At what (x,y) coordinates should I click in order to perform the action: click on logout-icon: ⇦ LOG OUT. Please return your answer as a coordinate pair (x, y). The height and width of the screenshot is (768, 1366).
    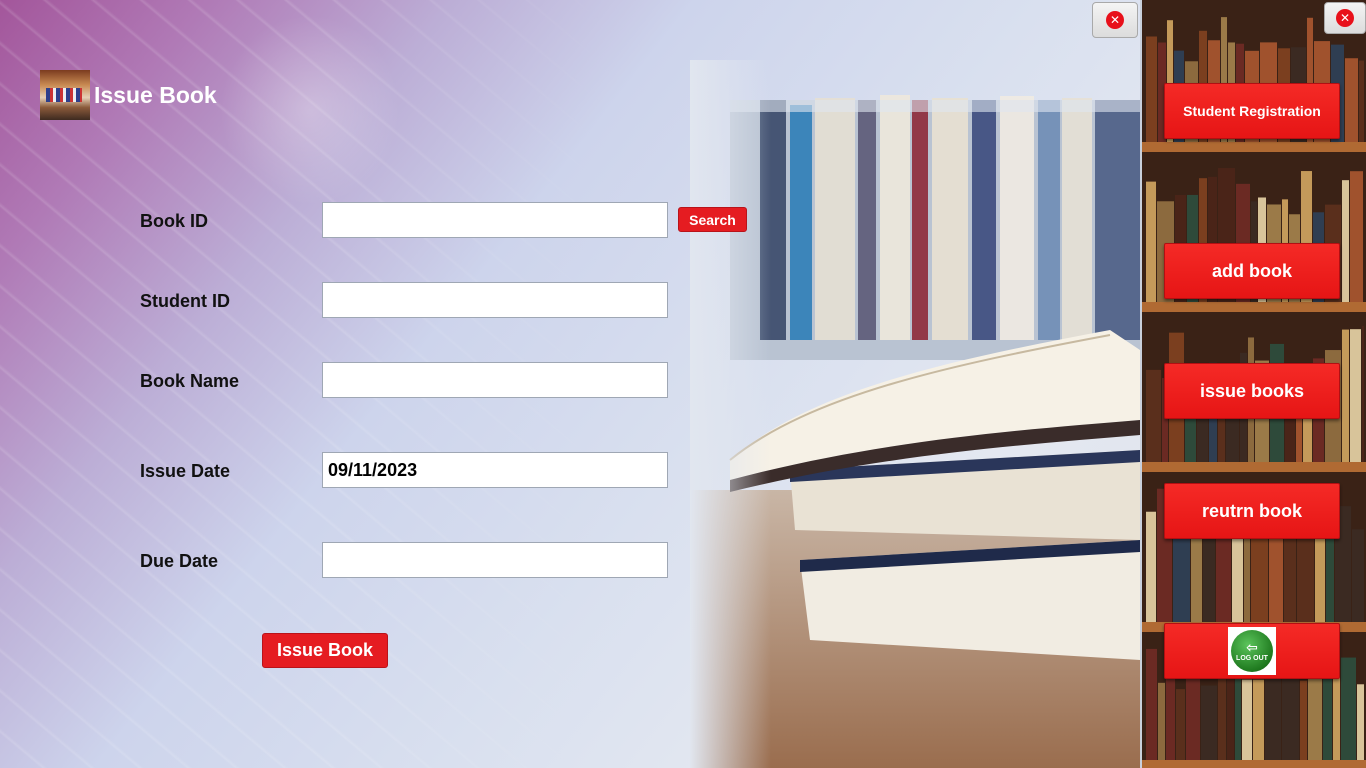
    Looking at the image, I should click on (1252, 651).